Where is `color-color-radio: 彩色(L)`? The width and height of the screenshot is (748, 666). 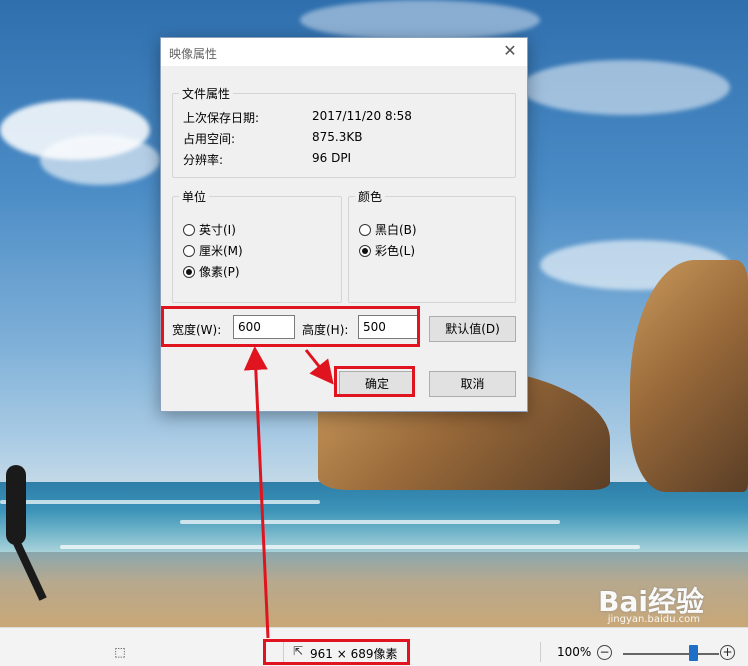 color-color-radio: 彩色(L) is located at coordinates (387, 250).